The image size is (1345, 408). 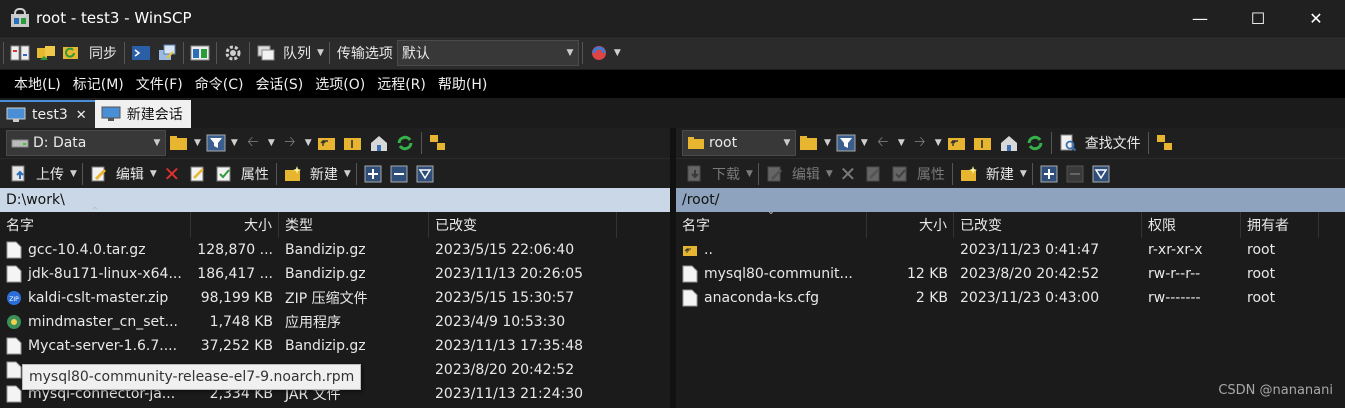 What do you see at coordinates (771, 222) in the screenshot?
I see `column-name: ⌄ 名字` at bounding box center [771, 222].